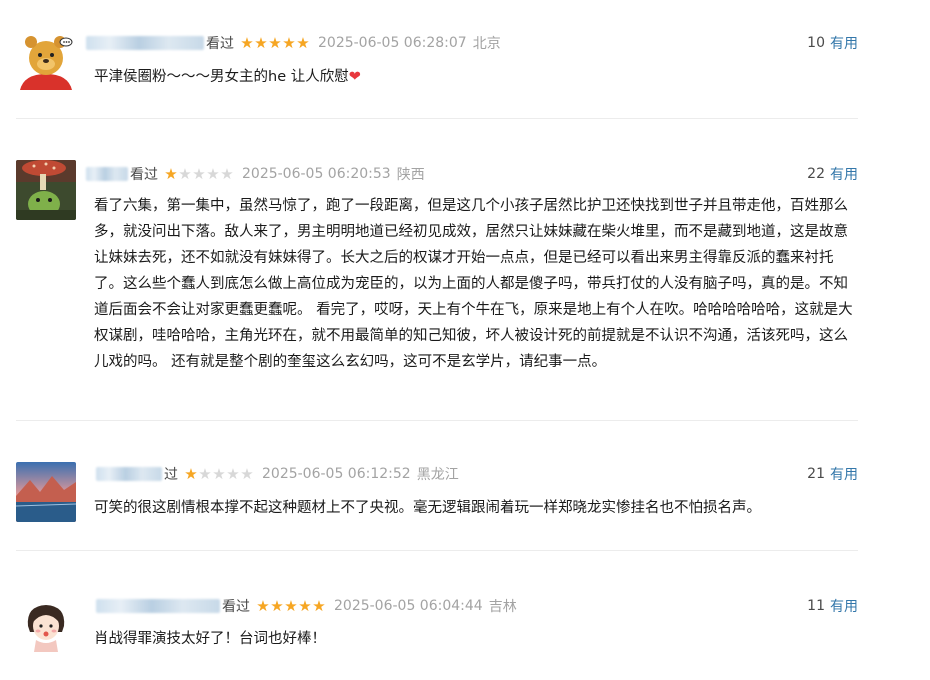 This screenshot has width=930, height=680. Describe the element at coordinates (171, 475) in the screenshot. I see `watch-status: 过` at that location.